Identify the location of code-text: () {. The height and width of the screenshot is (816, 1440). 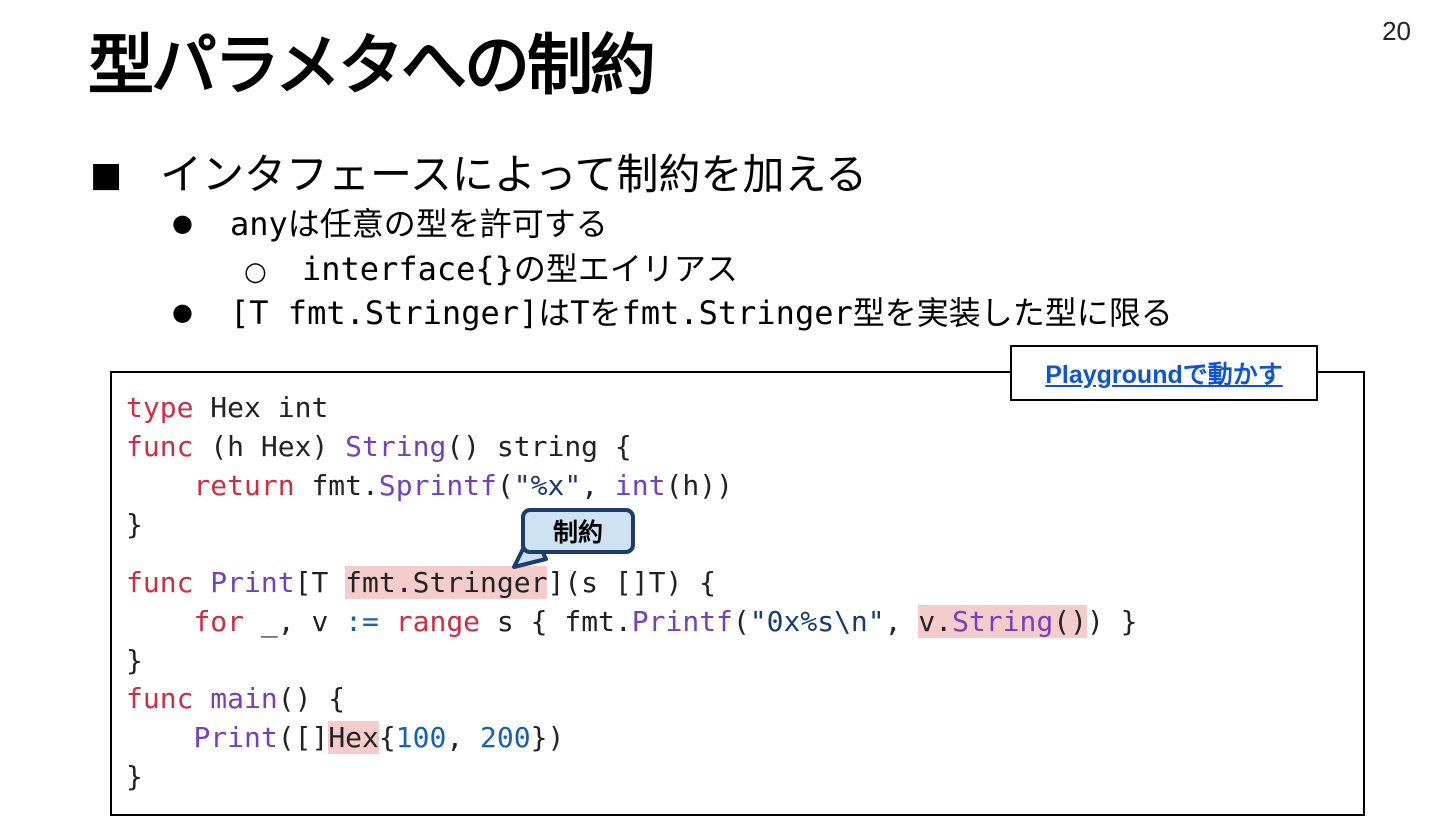
(311, 698).